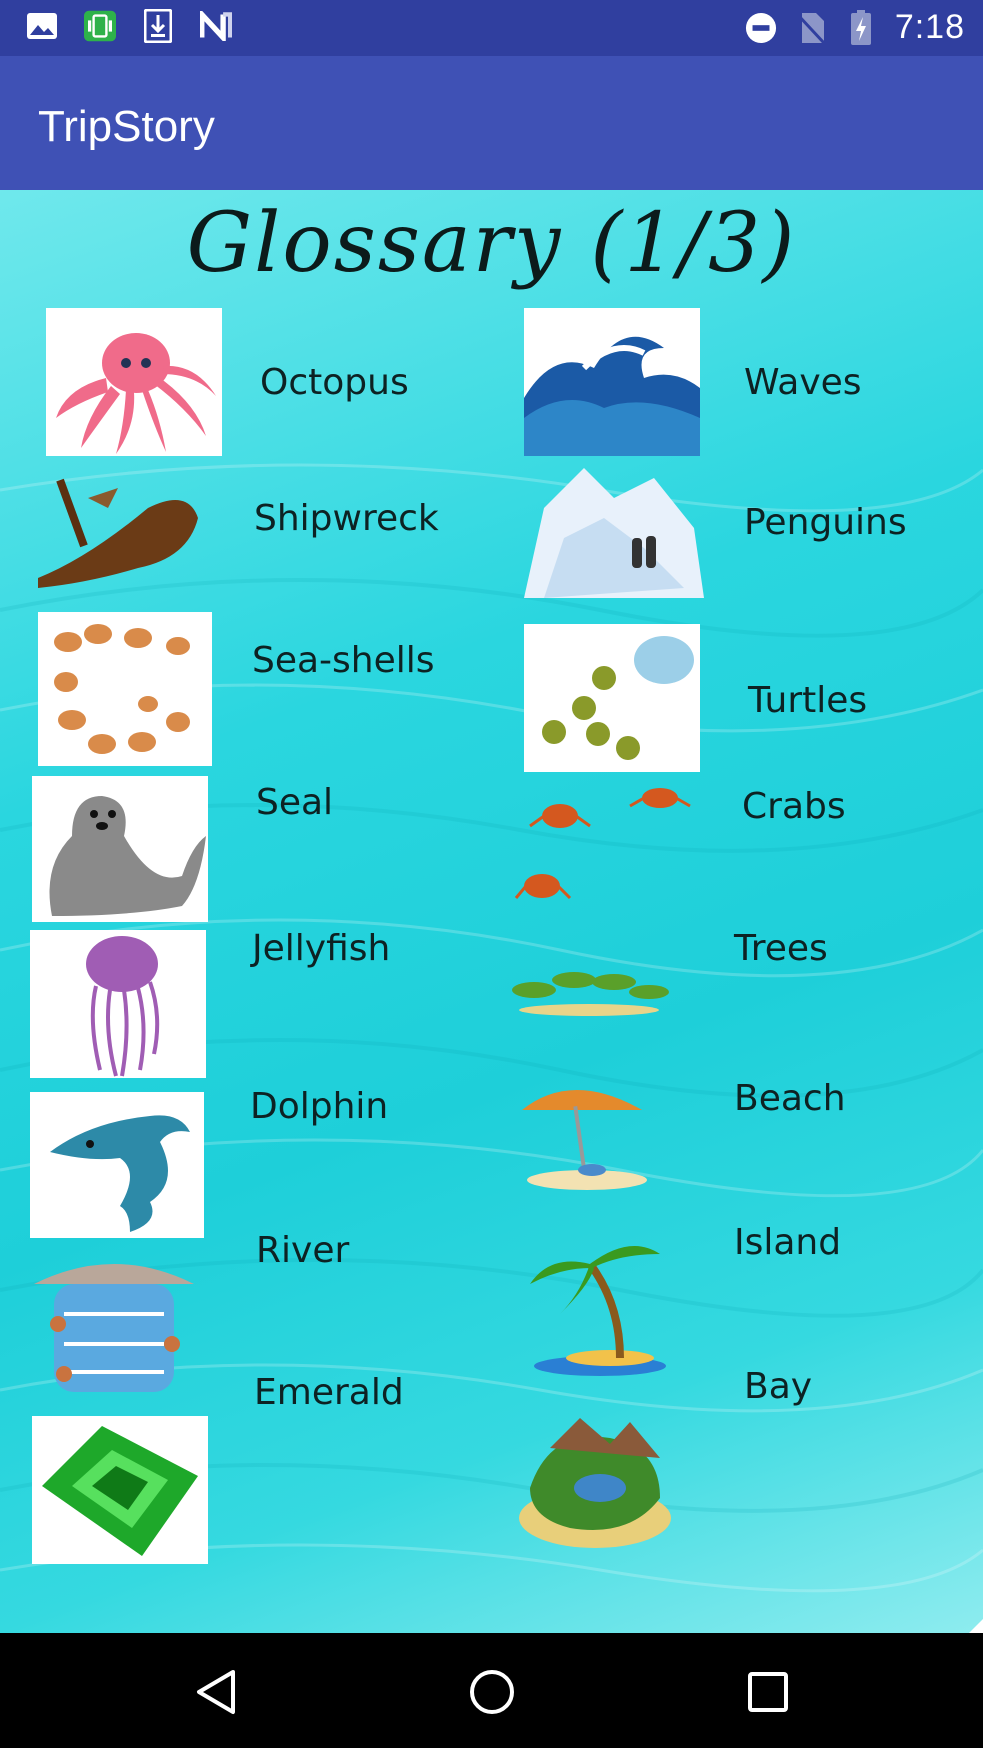 This screenshot has height=1748, width=983. I want to click on recents-icon, so click(768, 1692).